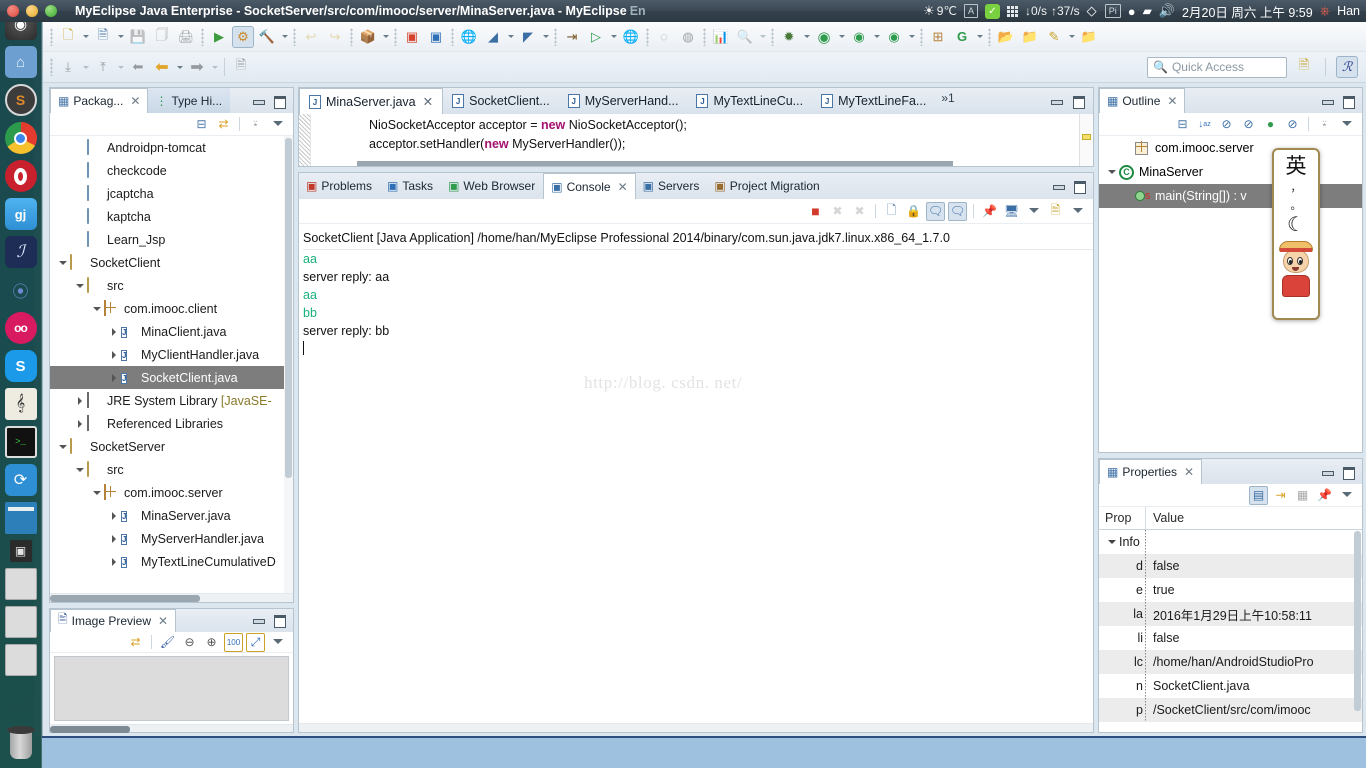  Describe the element at coordinates (162, 37) in the screenshot. I see `save-all-button: 🗍` at that location.